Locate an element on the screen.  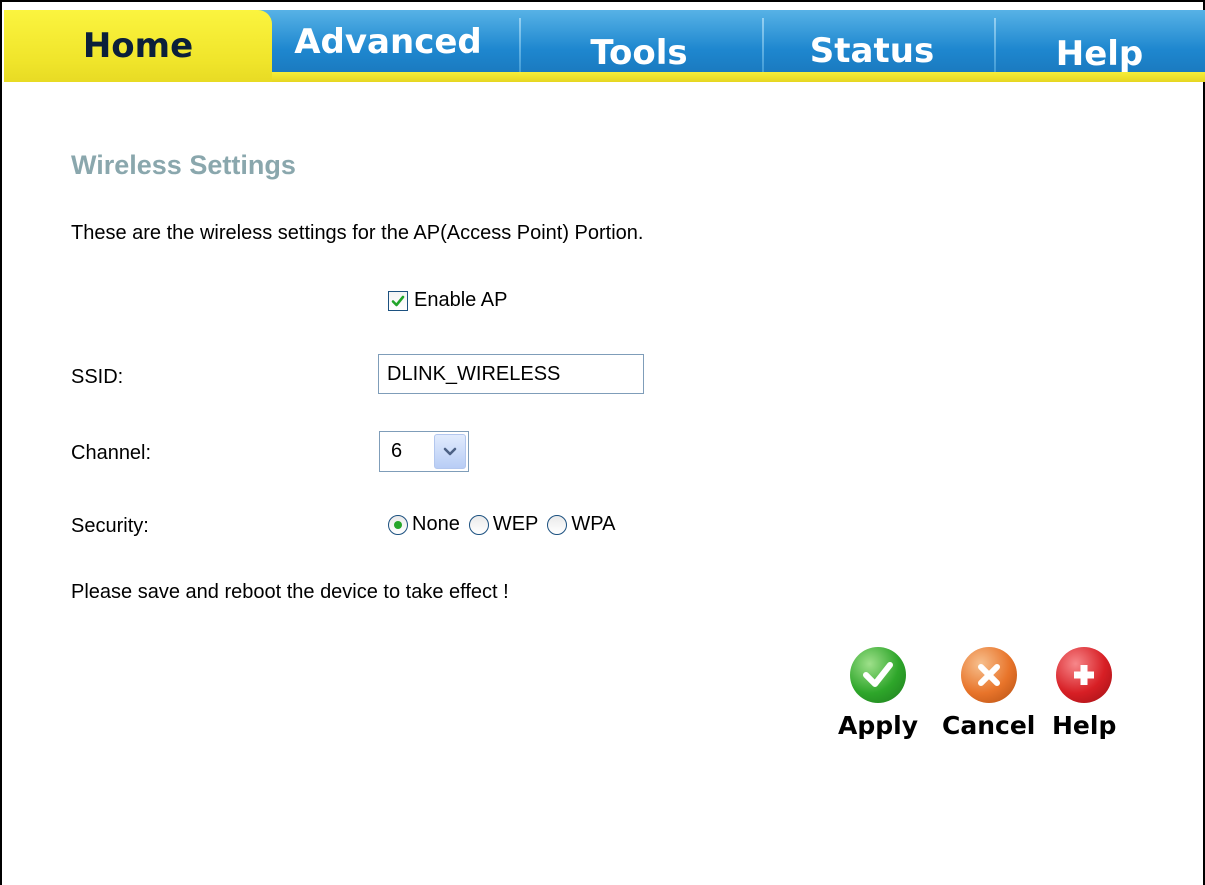
tab-advanced: Advanced is located at coordinates (388, 43).